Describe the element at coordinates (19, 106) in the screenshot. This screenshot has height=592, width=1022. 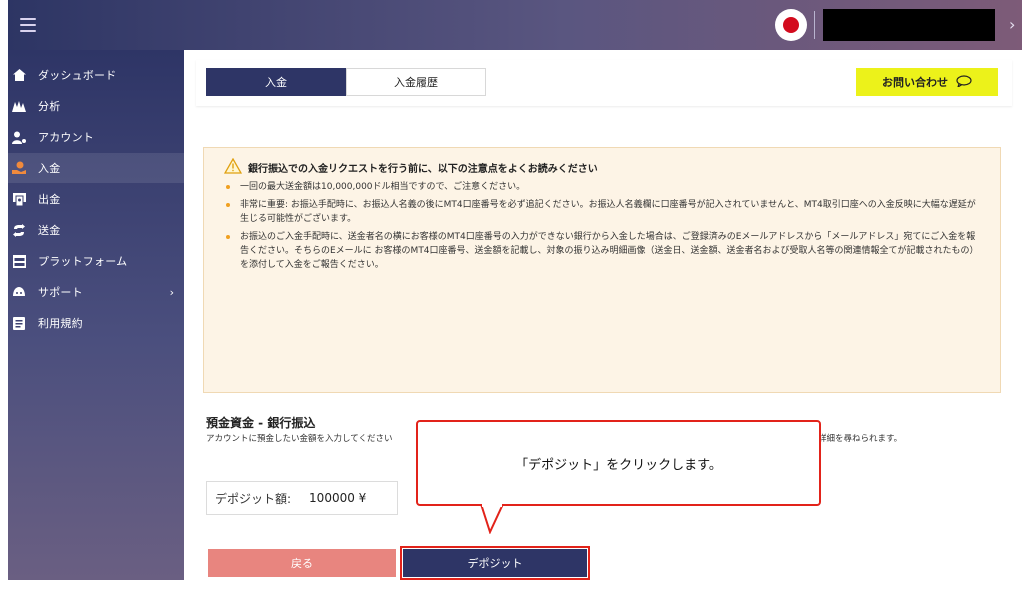
I see `analytics-icon` at that location.